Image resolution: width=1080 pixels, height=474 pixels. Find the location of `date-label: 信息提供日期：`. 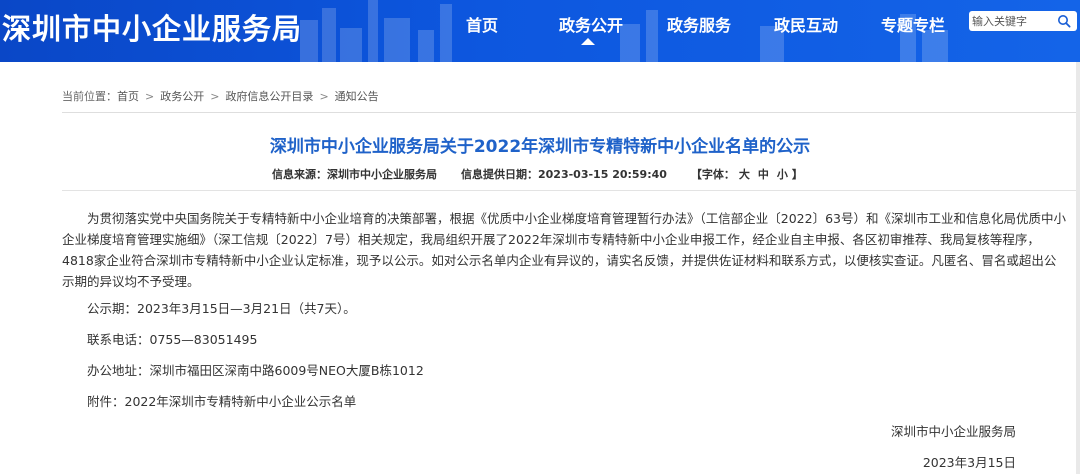

date-label: 信息提供日期： is located at coordinates (499, 174).